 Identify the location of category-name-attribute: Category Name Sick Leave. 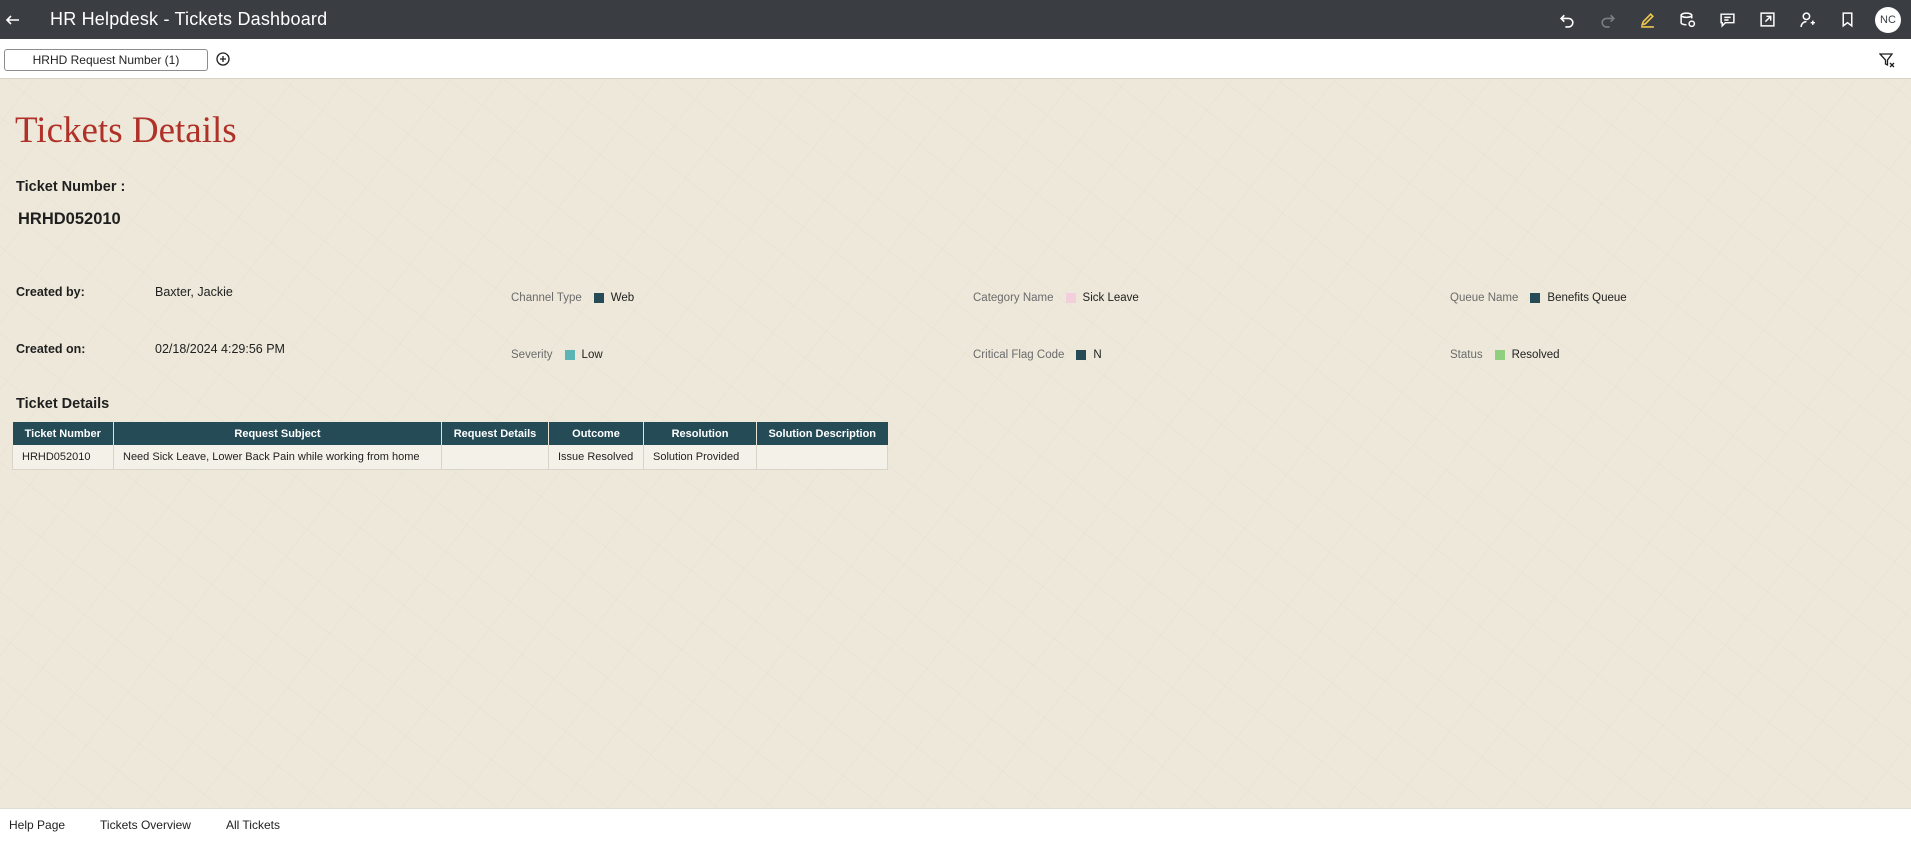
(1056, 298).